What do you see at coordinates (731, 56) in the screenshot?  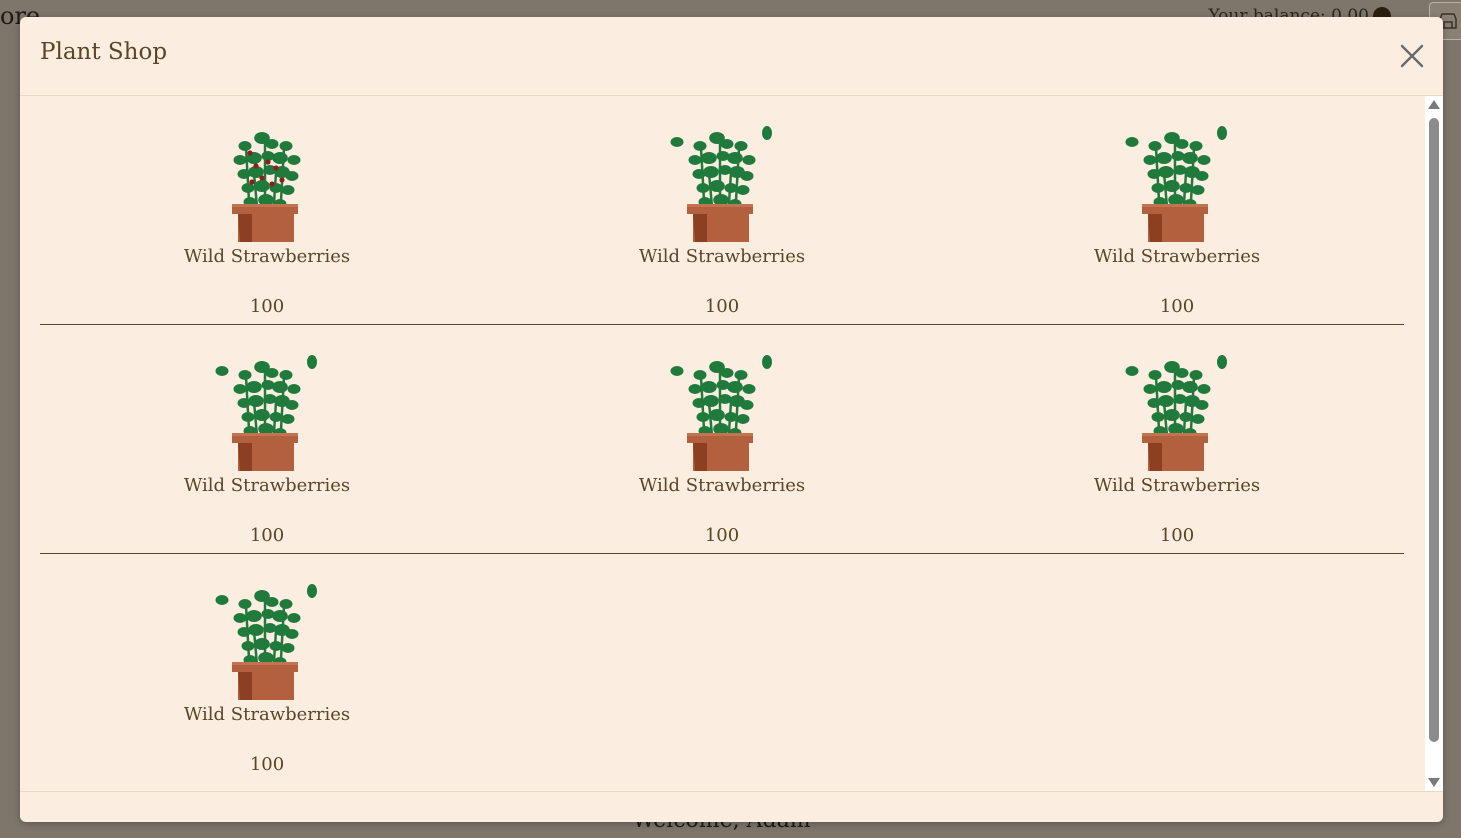 I see `modal-header: Plant Shop` at bounding box center [731, 56].